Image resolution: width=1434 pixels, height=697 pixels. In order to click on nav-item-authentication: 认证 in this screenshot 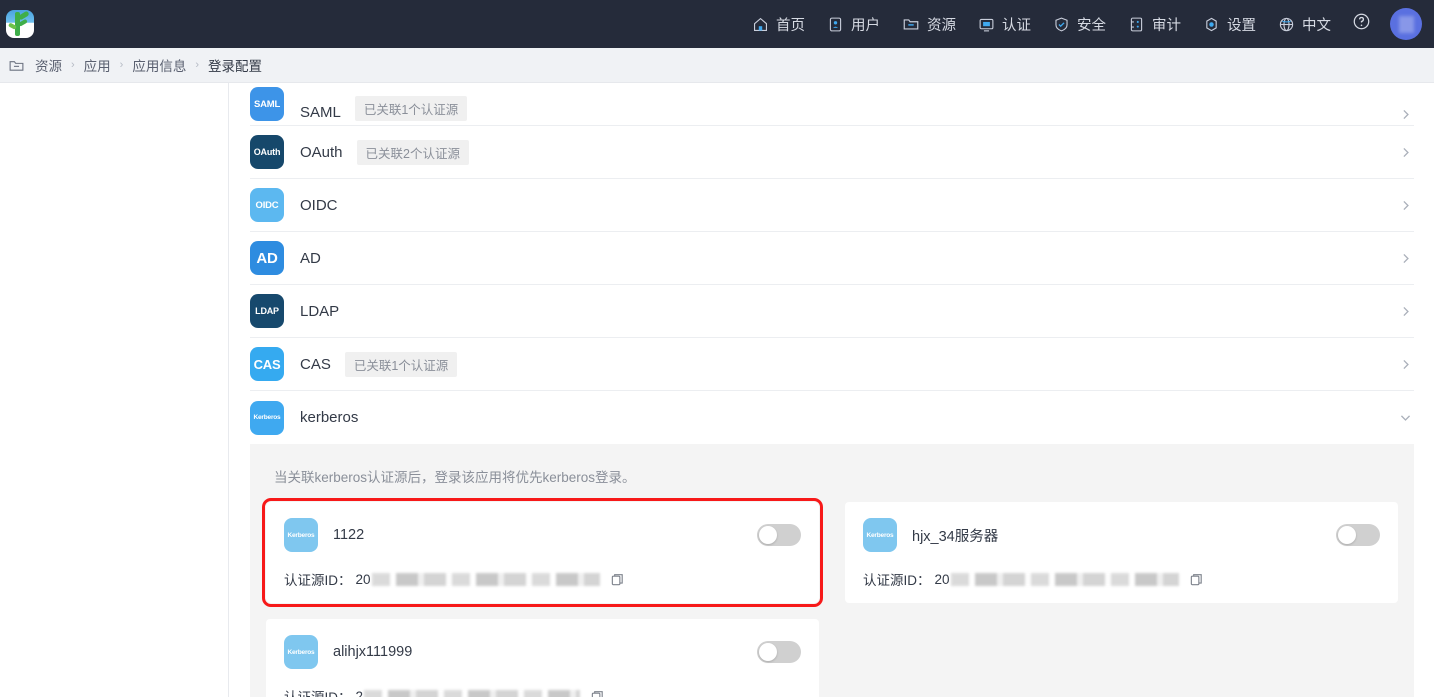, I will do `click(1004, 24)`.